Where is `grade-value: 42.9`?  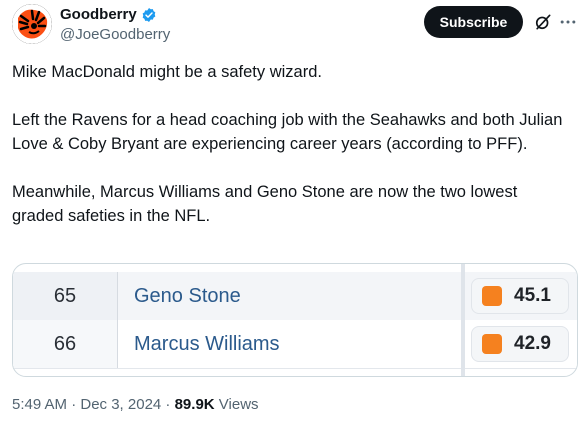 grade-value: 42.9 is located at coordinates (532, 343).